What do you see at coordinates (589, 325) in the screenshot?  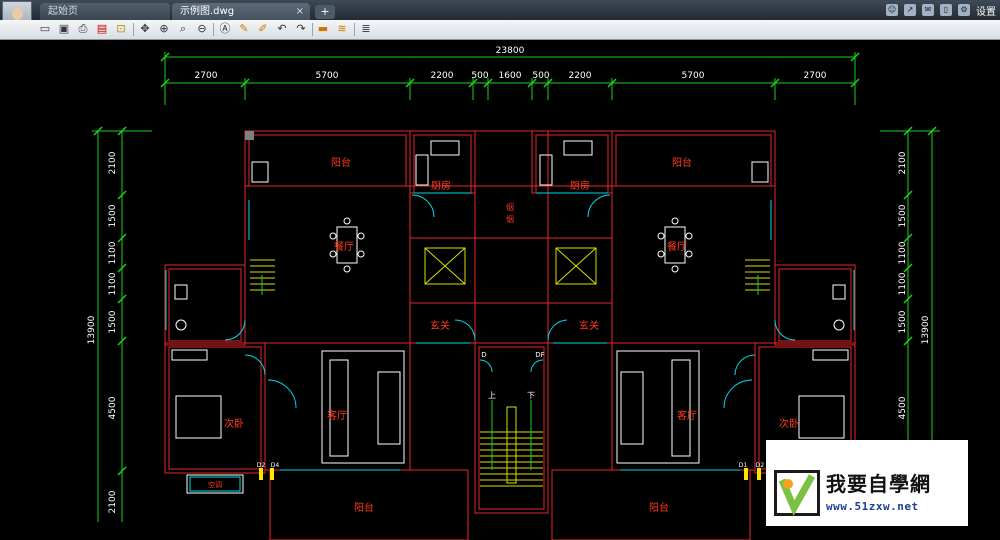 I see `label-foyer-right: 玄关` at bounding box center [589, 325].